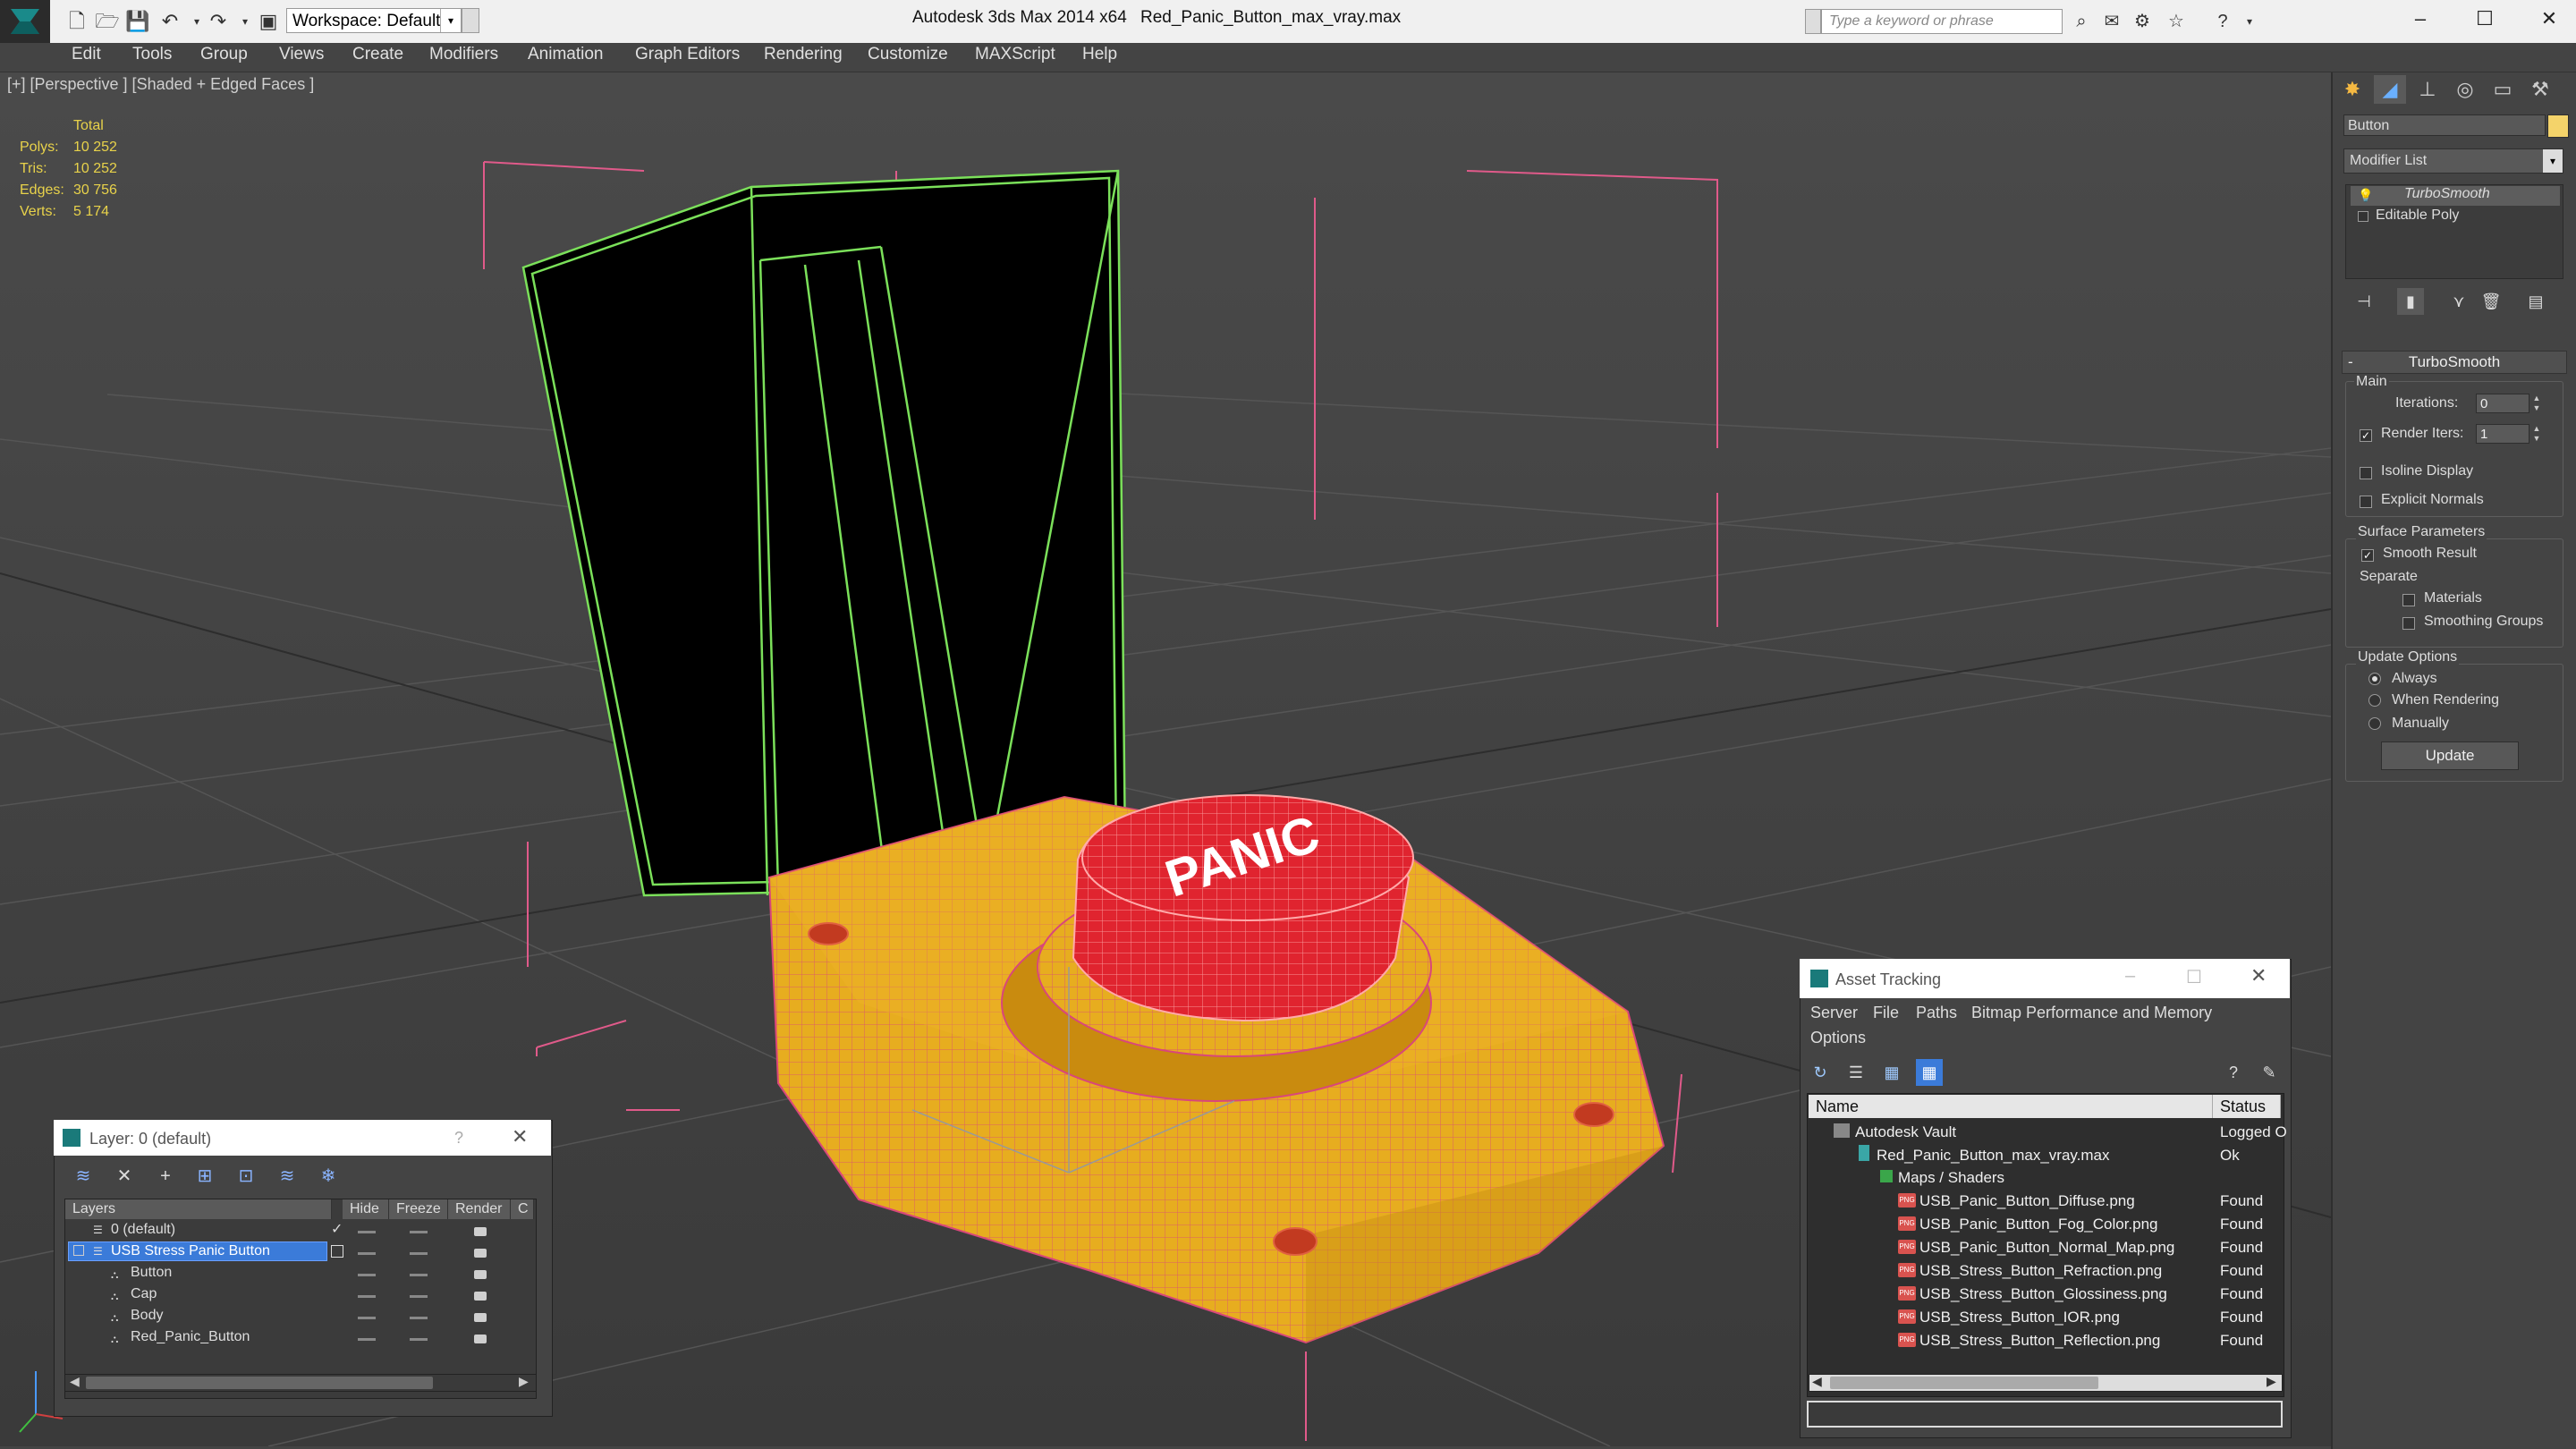 The image size is (2576, 1449). Describe the element at coordinates (377, 54) in the screenshot. I see `menu-create: Create` at that location.